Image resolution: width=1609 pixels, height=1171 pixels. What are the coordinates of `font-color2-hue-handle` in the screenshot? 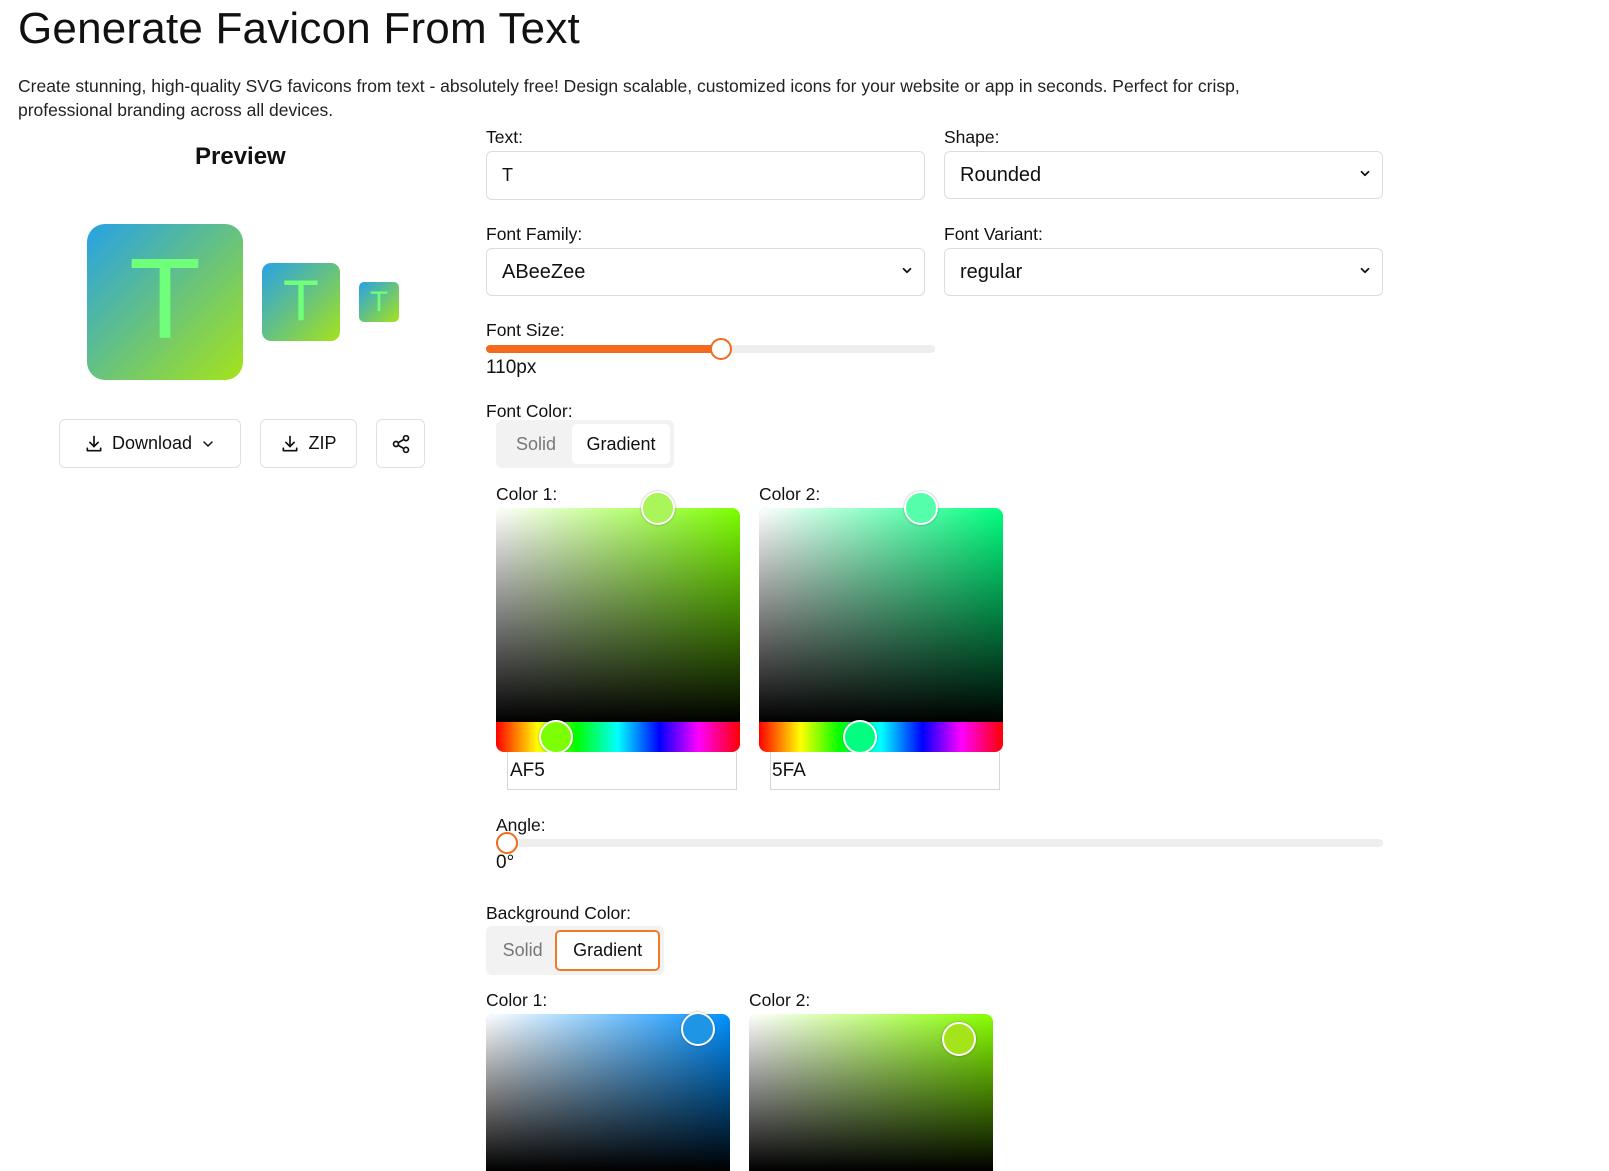 It's located at (860, 737).